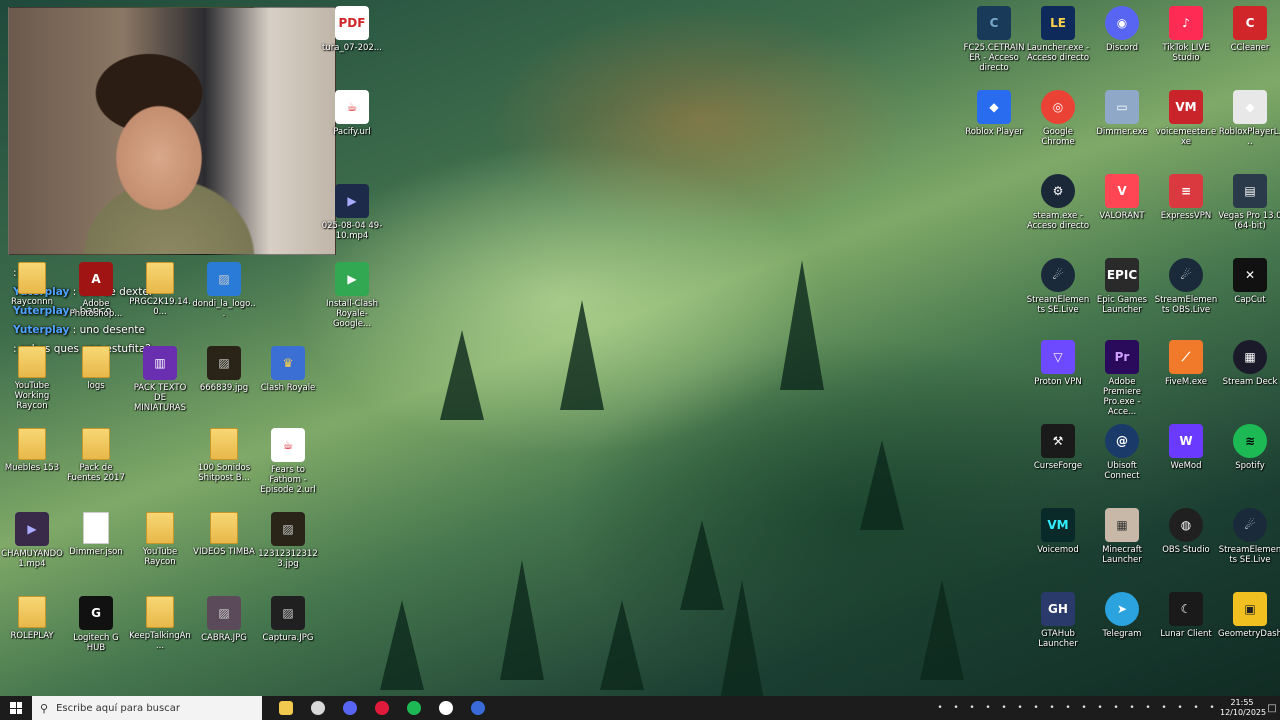 This screenshot has height=720, width=1280. Describe the element at coordinates (1058, 531) in the screenshot. I see `desktop-icon: VM Voicemod` at that location.